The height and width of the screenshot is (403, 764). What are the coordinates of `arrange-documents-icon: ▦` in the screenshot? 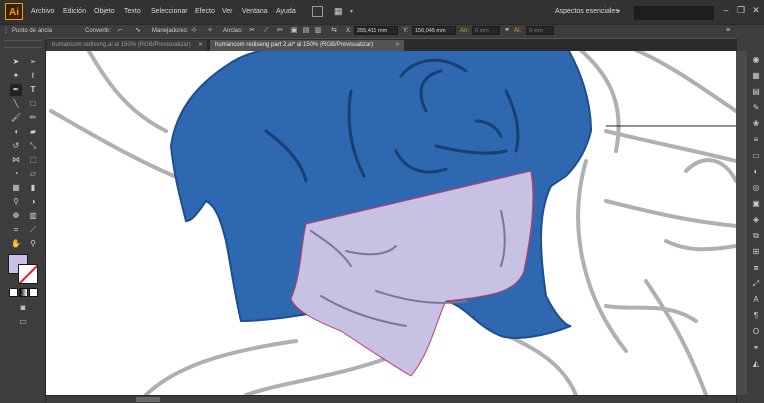 It's located at (341, 11).